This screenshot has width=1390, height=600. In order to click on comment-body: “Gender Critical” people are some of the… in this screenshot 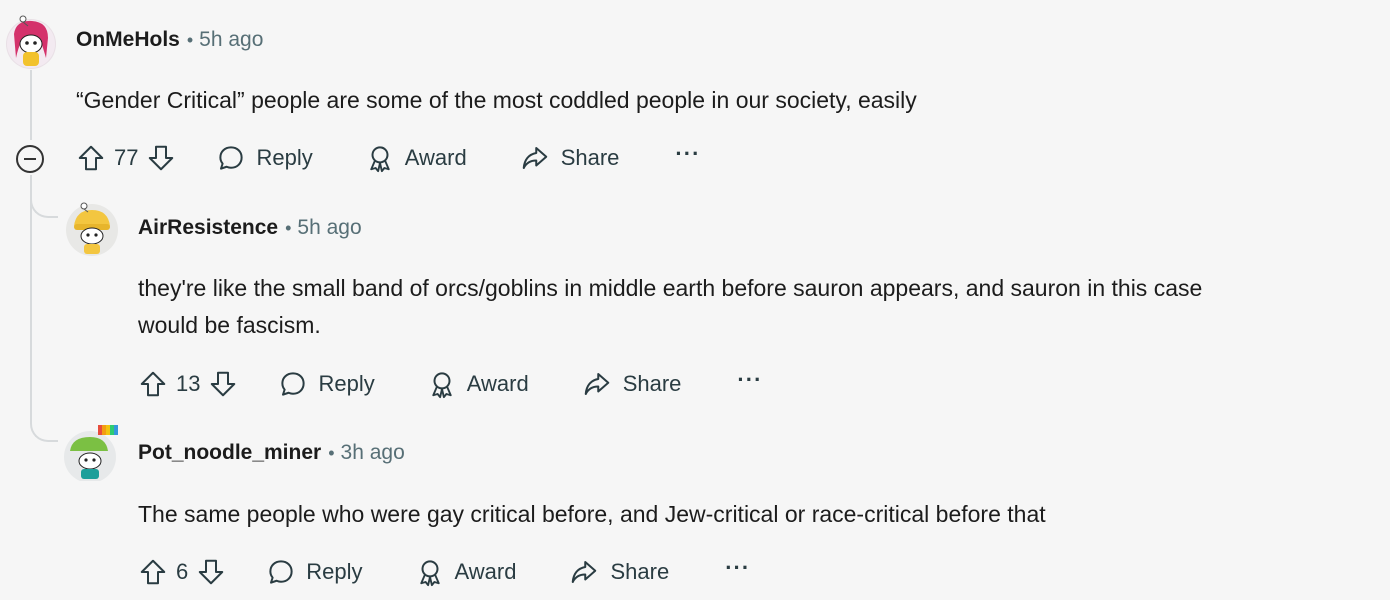, I will do `click(496, 100)`.